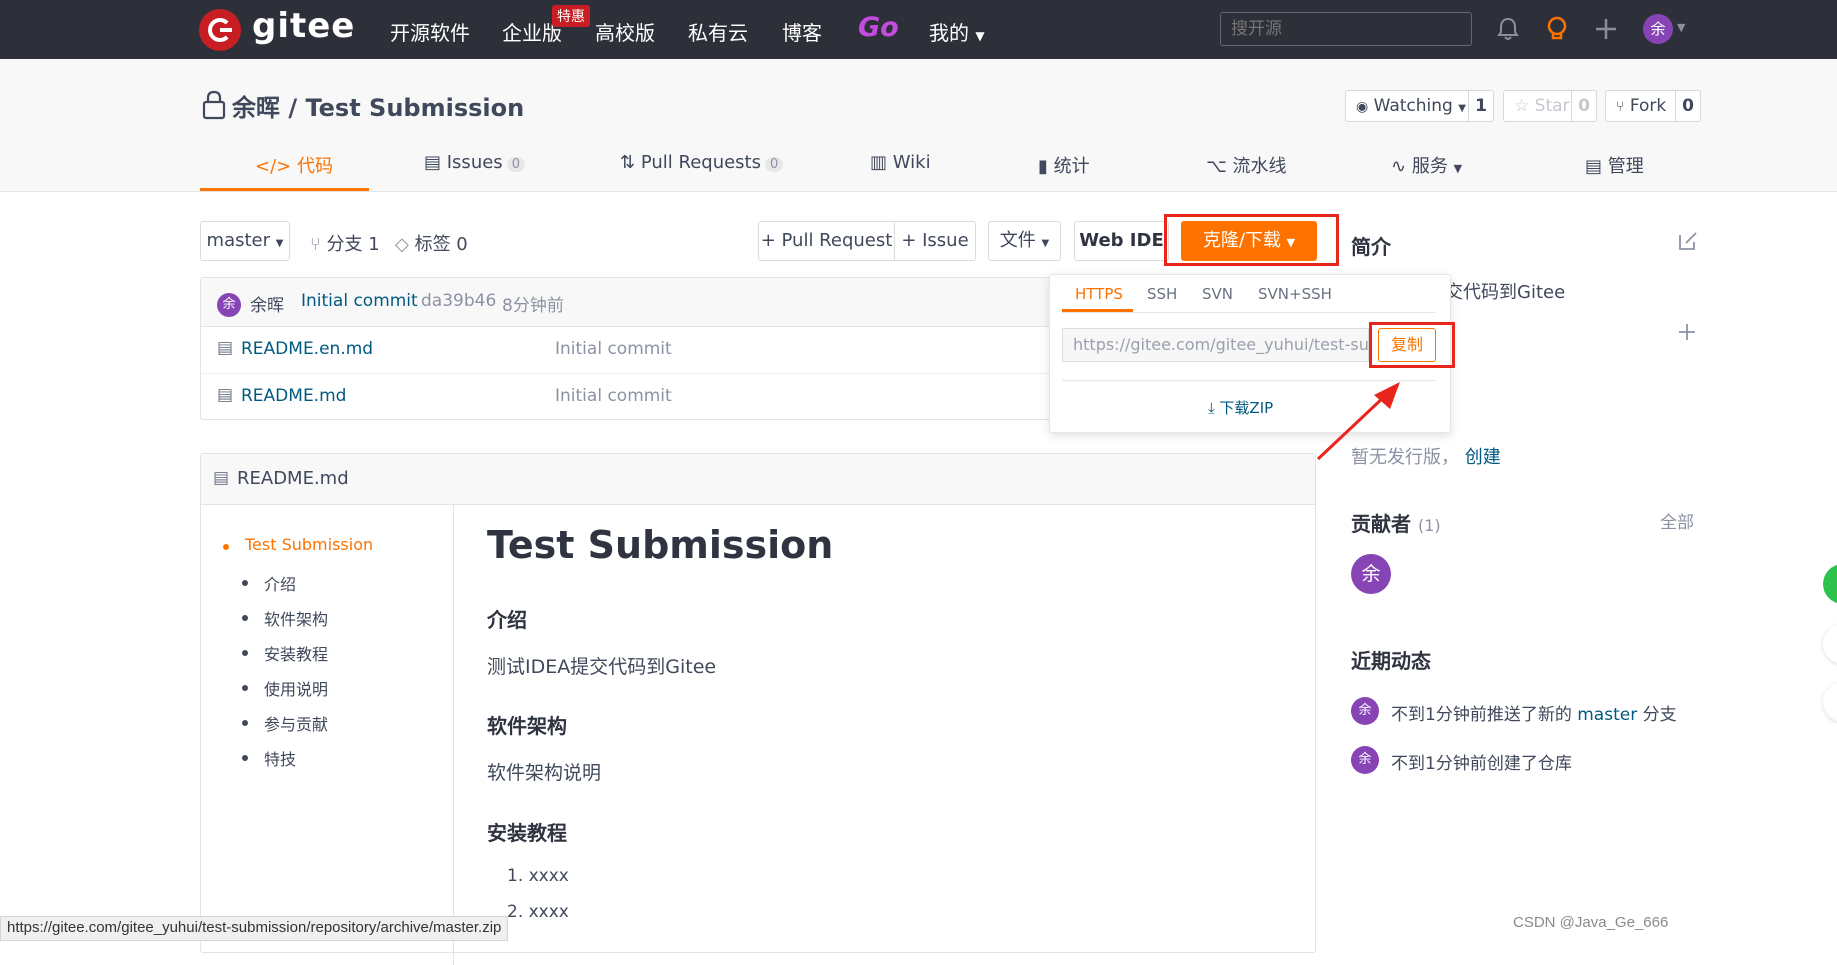 This screenshot has height=965, width=1837. I want to click on tab-pull-requests-label: Pull Requests, so click(700, 162).